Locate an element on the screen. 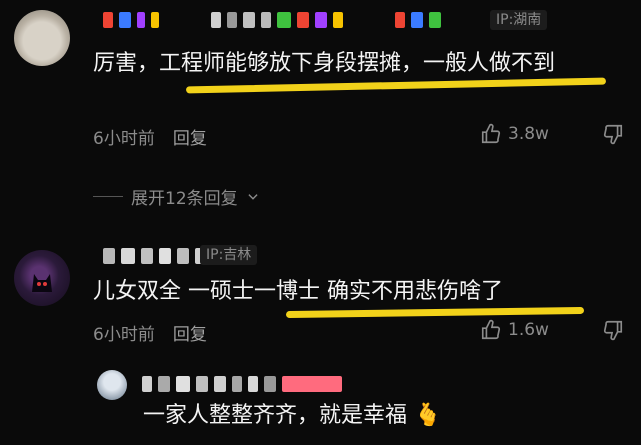 This screenshot has height=445, width=641. expand-replies-label: 展开12条回复 is located at coordinates (184, 199).